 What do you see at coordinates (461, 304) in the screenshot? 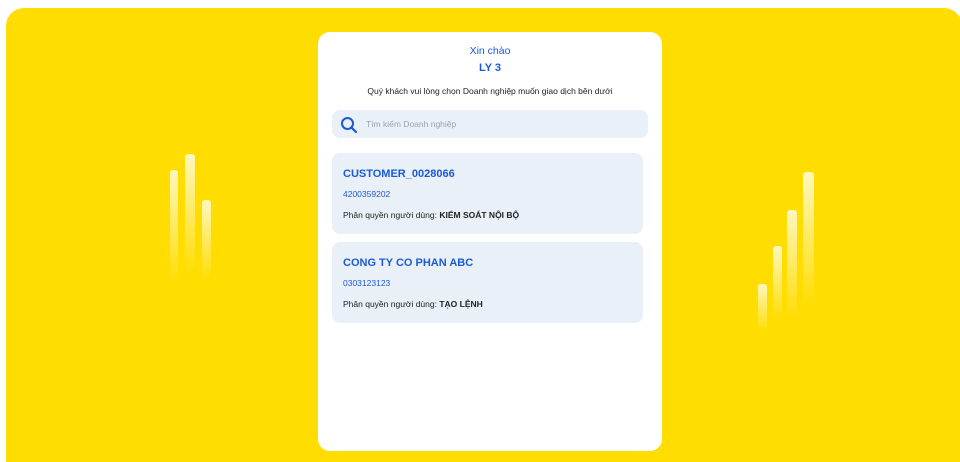
I see `role-value: TẠO LỆNH` at bounding box center [461, 304].